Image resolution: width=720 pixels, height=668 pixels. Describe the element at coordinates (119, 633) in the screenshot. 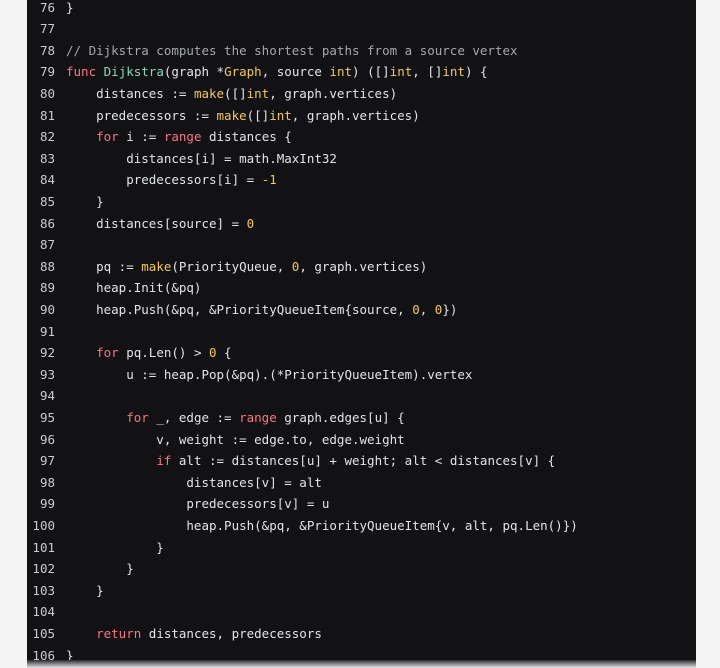

I see `code-token: return` at that location.